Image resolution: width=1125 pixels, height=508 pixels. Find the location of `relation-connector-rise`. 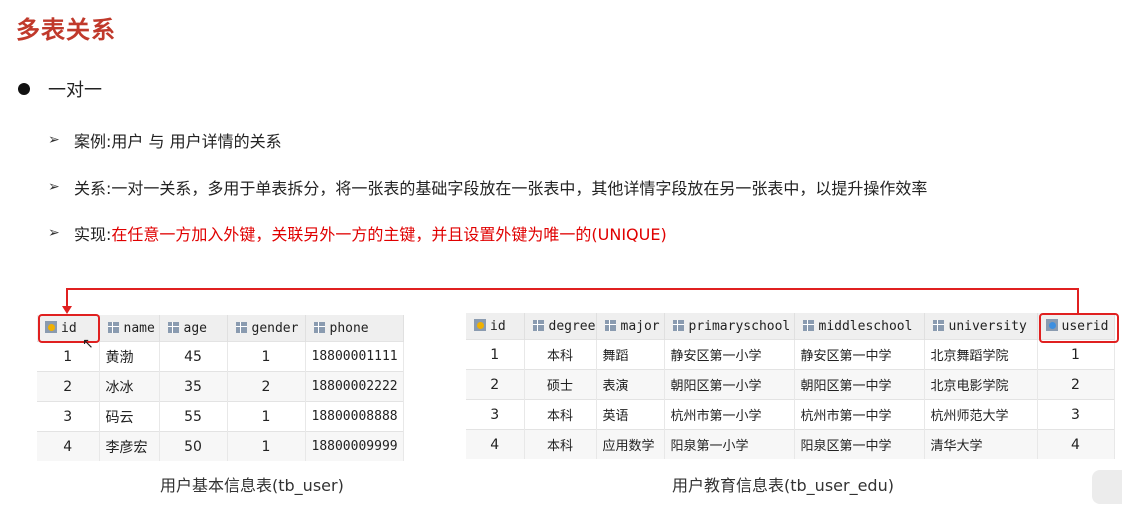

relation-connector-rise is located at coordinates (1078, 301).